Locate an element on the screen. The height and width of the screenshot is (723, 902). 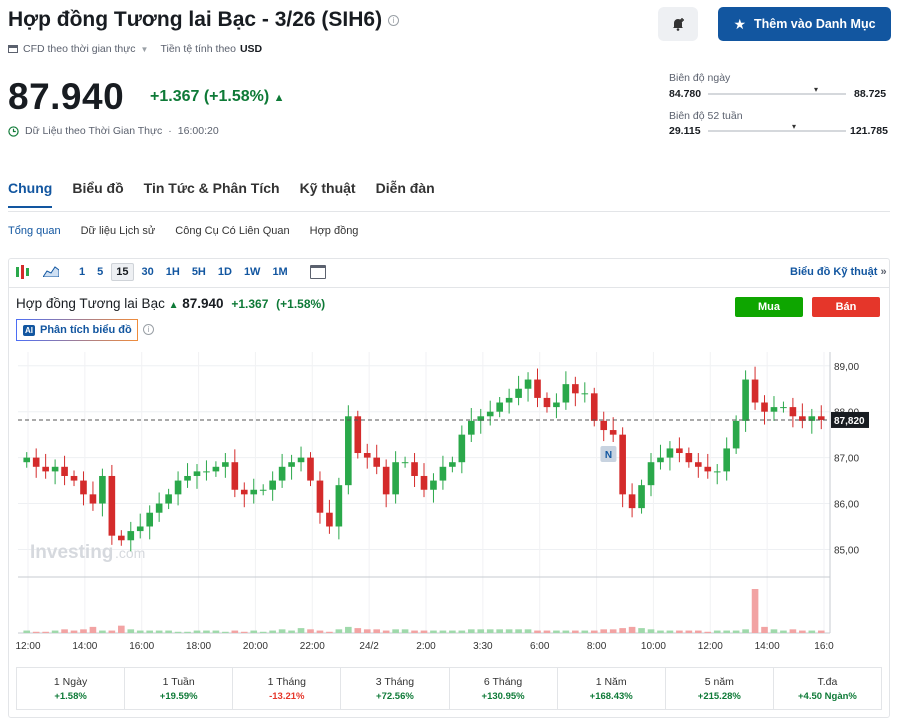
performance-period: 3 Tháng is located at coordinates (395, 682).